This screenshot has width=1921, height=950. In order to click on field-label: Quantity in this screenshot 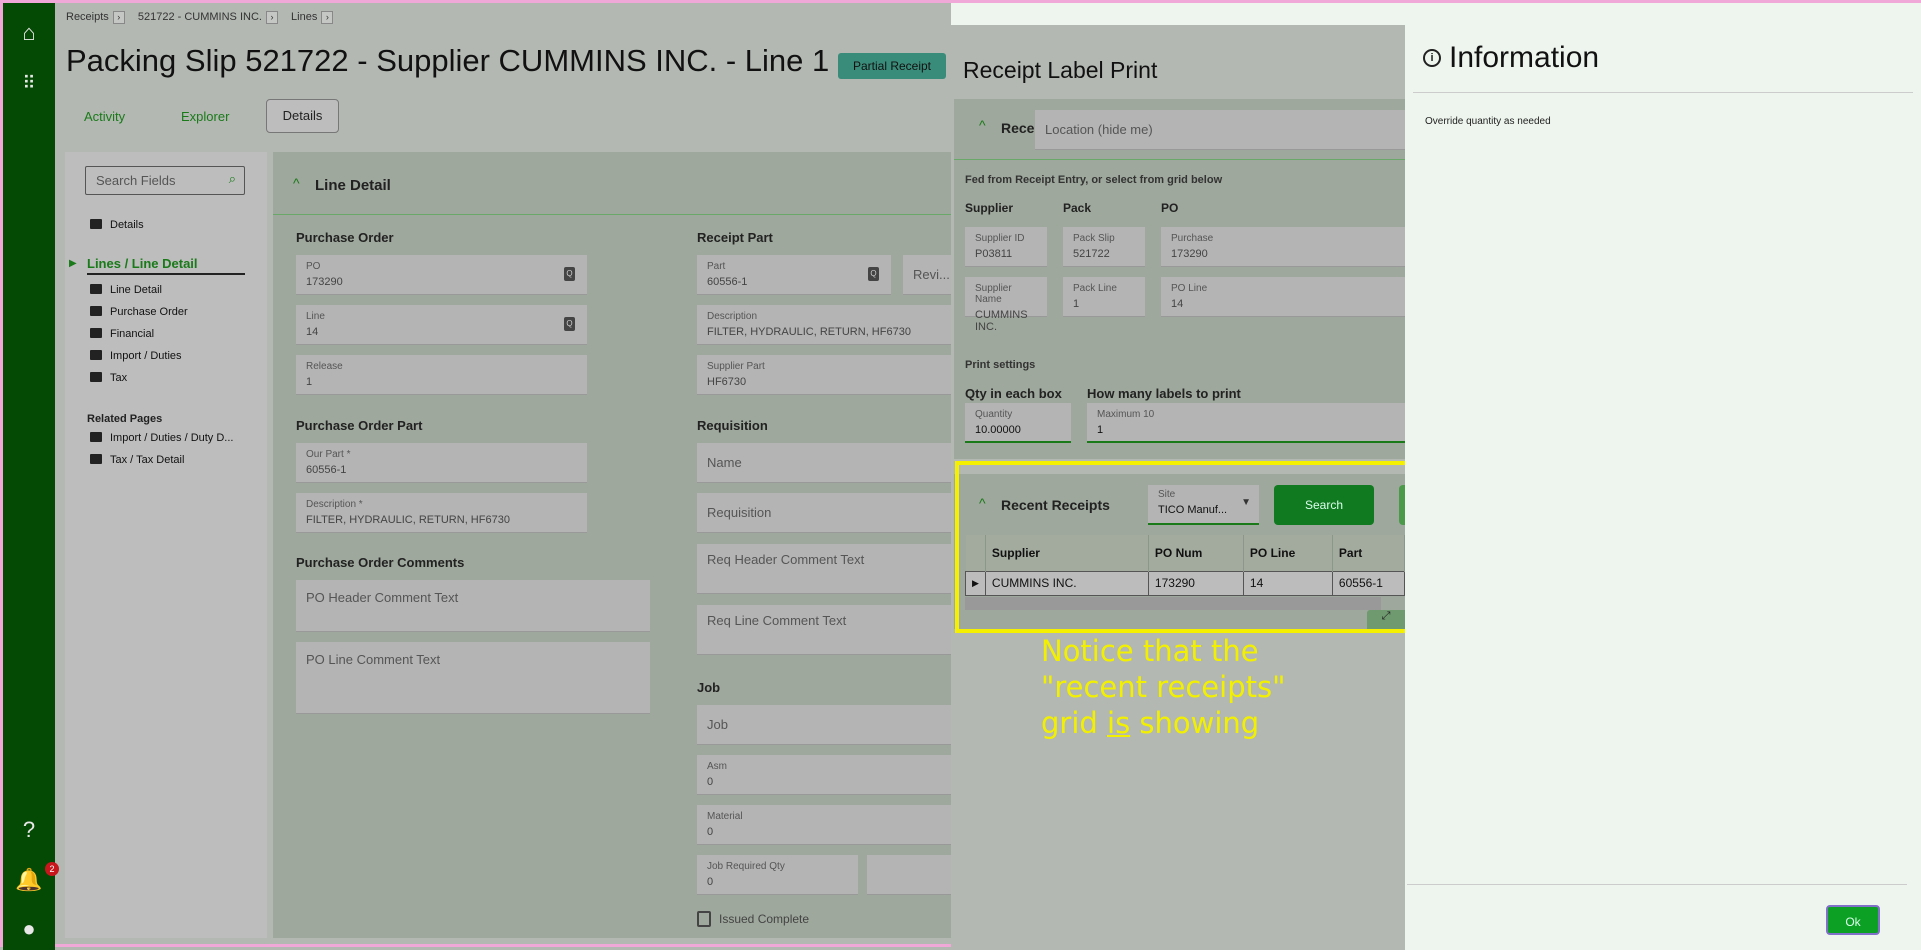, I will do `click(994, 414)`.